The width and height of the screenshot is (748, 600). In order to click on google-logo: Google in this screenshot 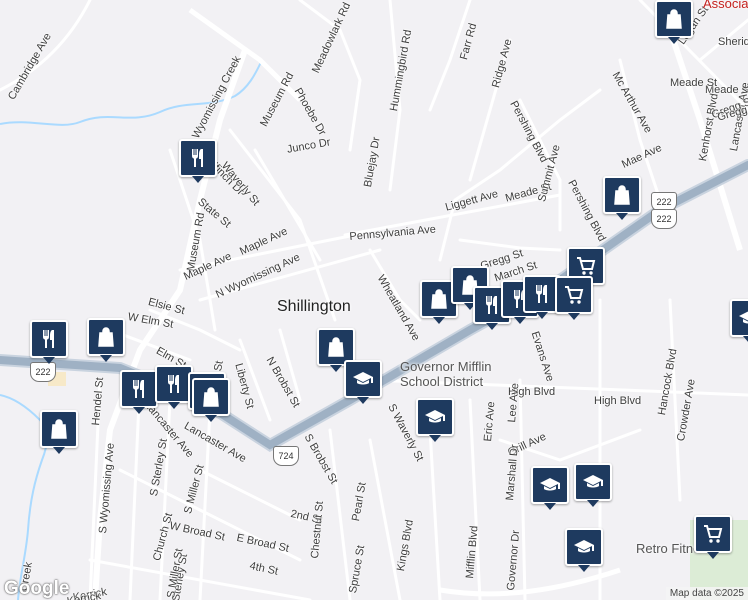, I will do `click(37, 588)`.